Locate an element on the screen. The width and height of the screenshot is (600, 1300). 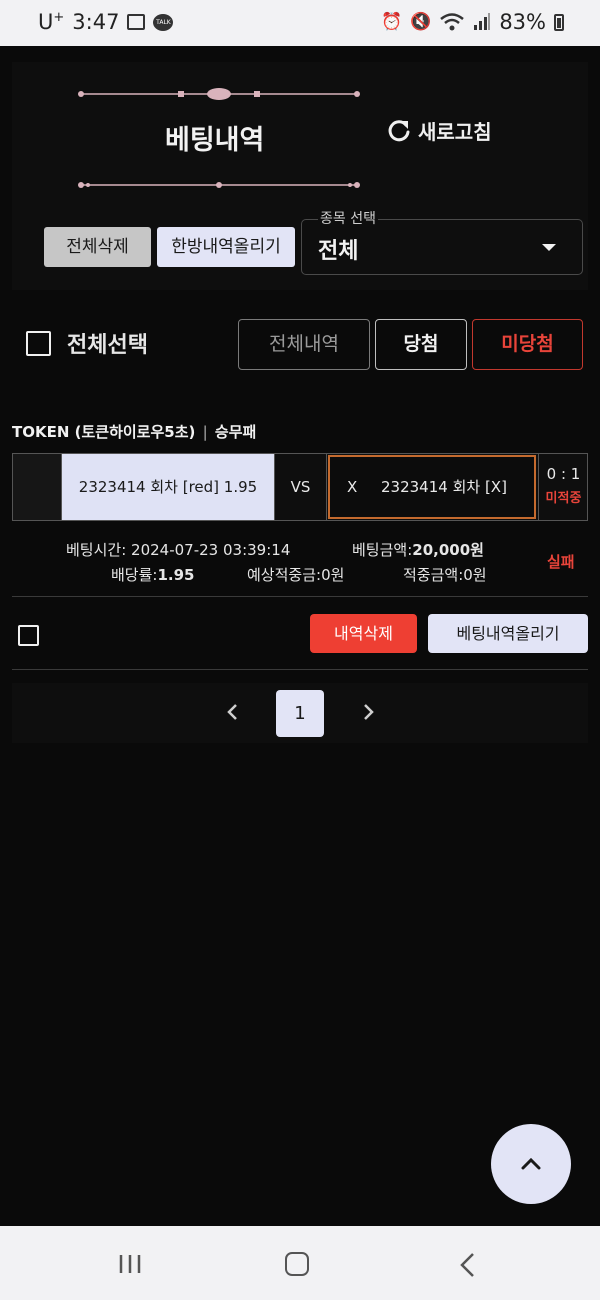
bet-opponent-mark: X is located at coordinates (352, 487).